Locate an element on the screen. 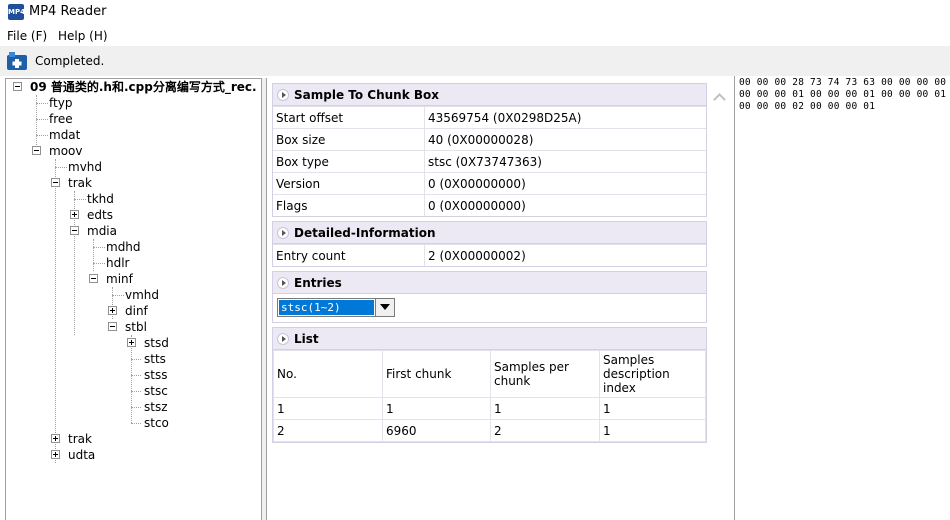 This screenshot has height=520, width=950. section-header: Entries is located at coordinates (489, 283).